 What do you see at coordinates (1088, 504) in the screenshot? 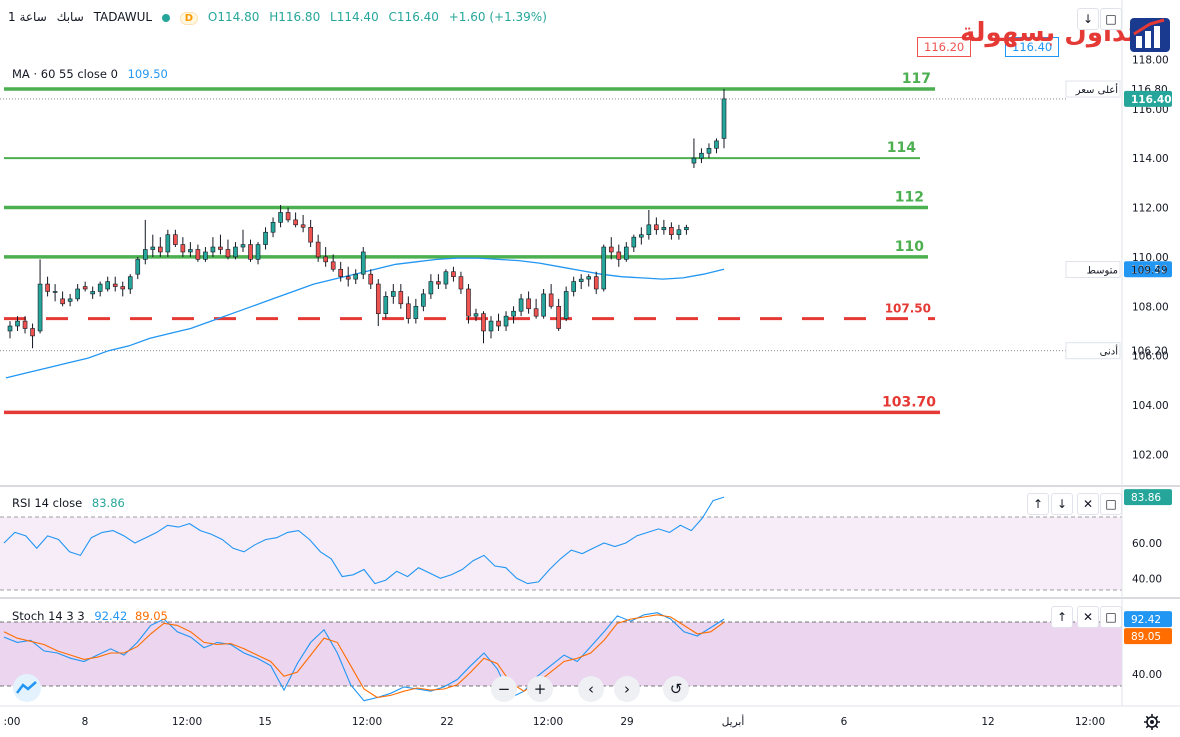
I see `rsi-close-button: ✕` at bounding box center [1088, 504].